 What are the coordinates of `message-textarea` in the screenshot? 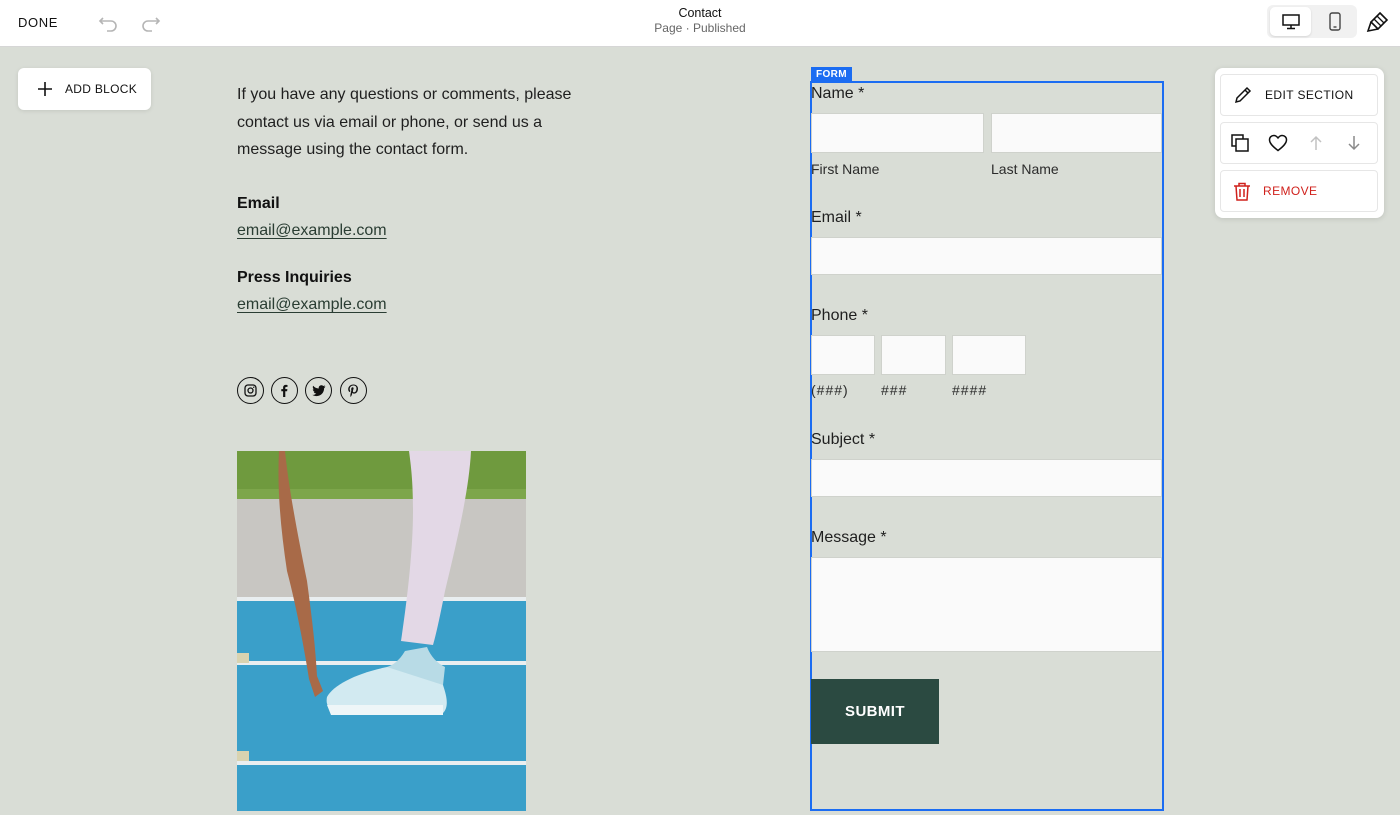 It's located at (986, 604).